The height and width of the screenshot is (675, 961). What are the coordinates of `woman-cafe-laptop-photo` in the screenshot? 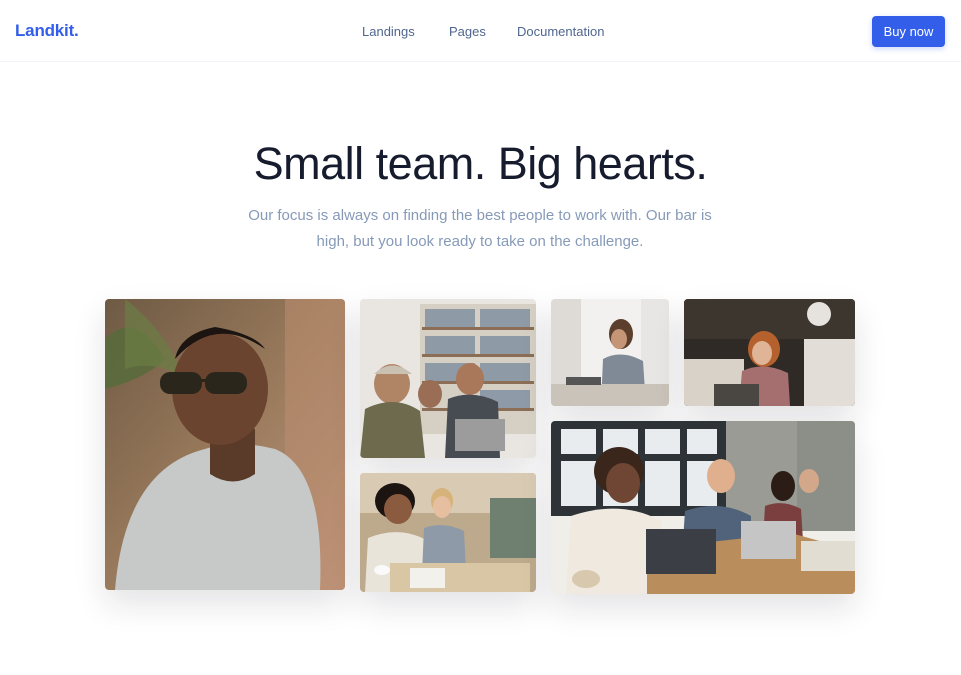 It's located at (769, 352).